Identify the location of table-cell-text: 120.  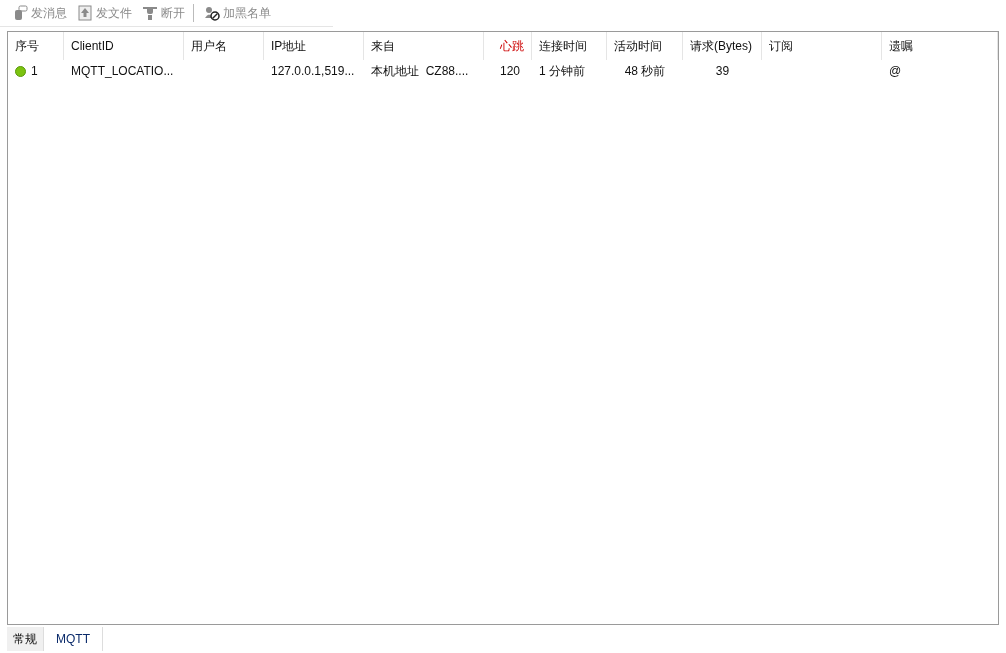
(509, 71).